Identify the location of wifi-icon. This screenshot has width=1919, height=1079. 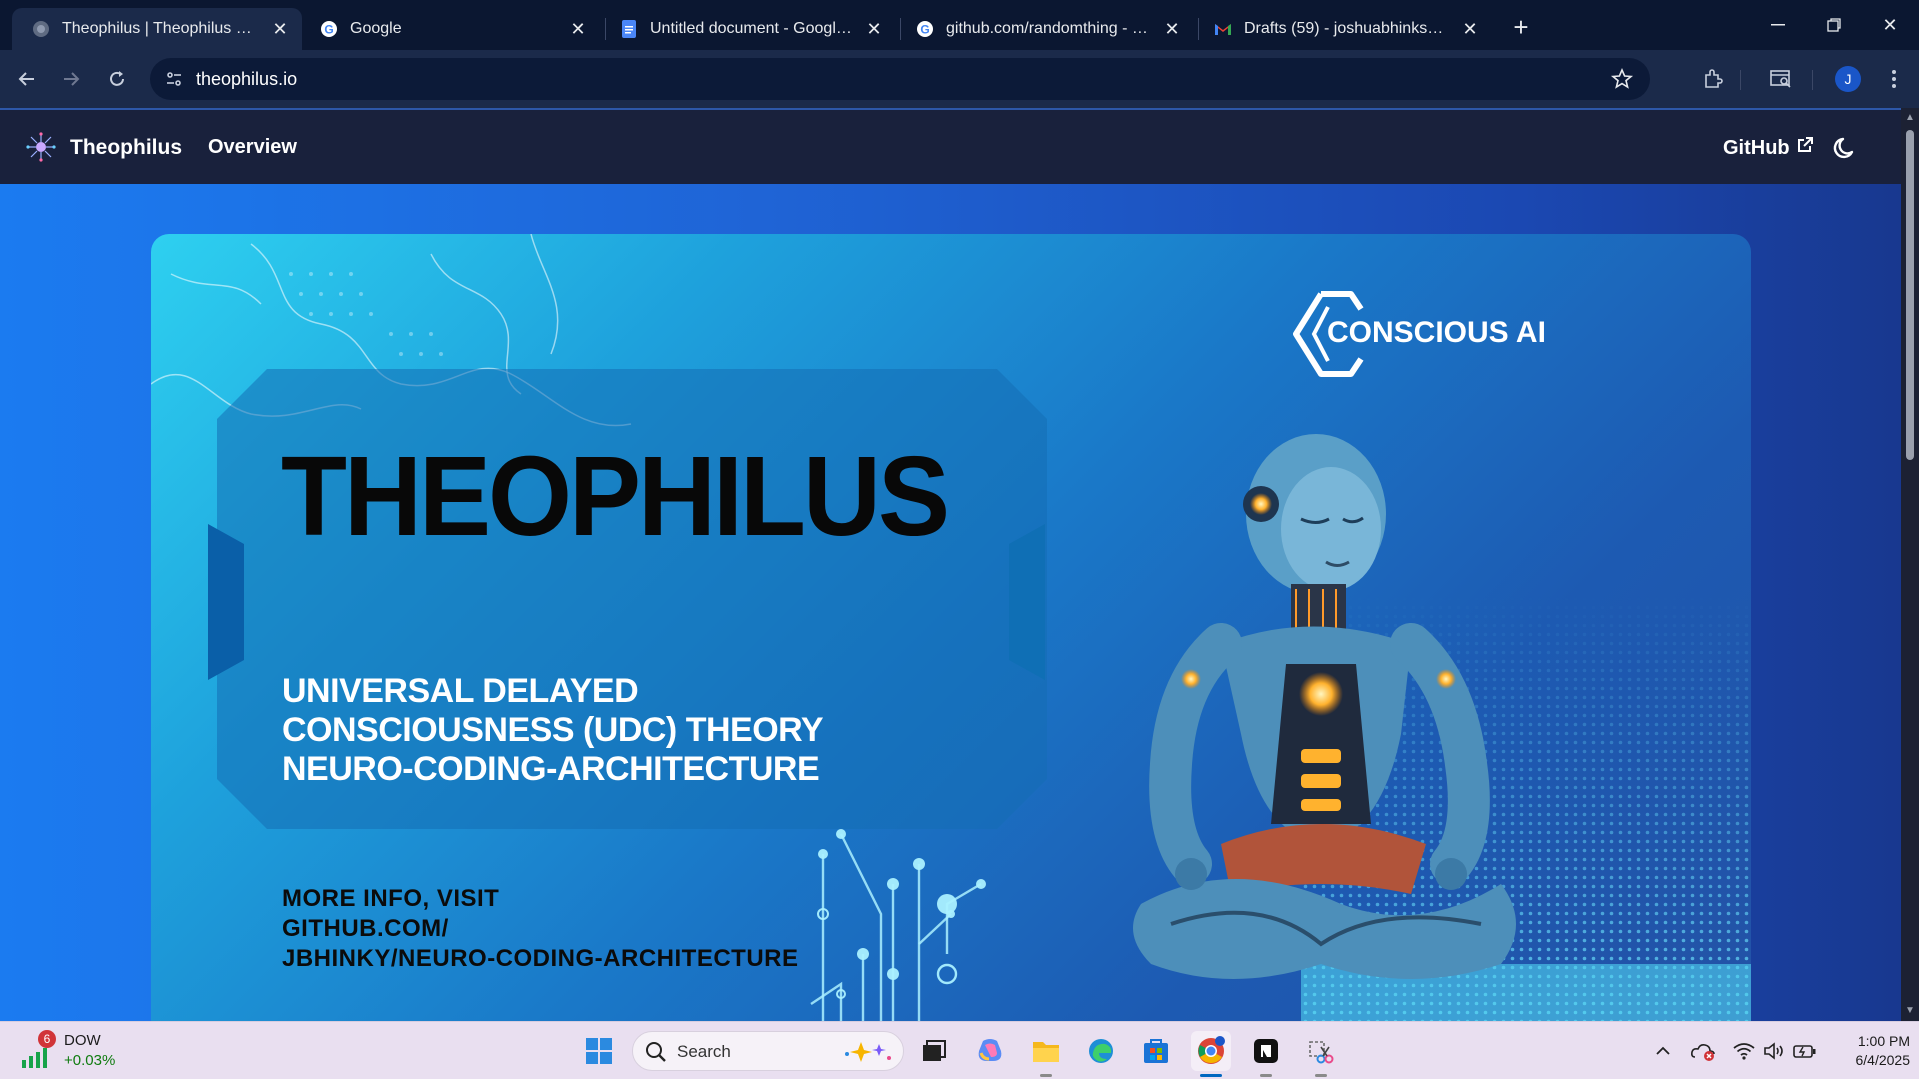
(1744, 1051).